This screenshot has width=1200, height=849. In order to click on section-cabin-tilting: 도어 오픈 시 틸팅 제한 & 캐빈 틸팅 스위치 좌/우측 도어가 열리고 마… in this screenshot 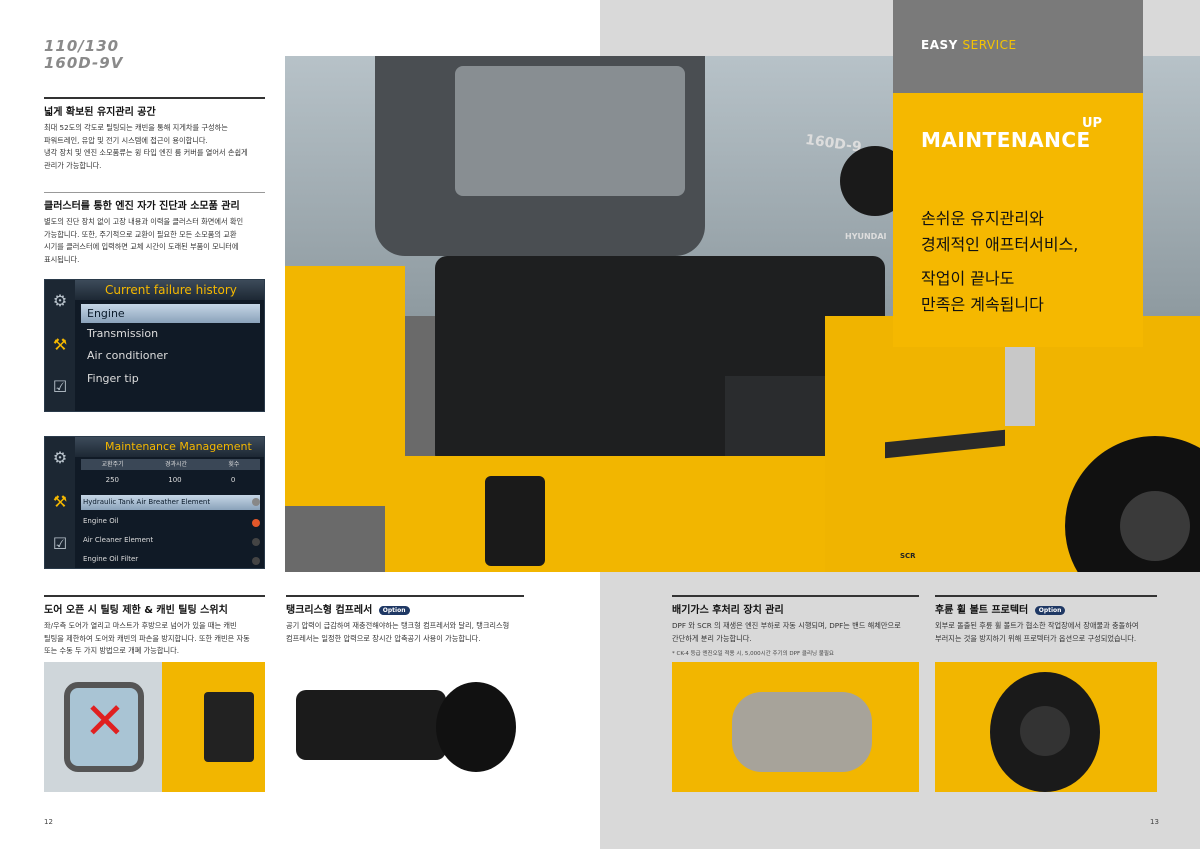, I will do `click(154, 626)`.